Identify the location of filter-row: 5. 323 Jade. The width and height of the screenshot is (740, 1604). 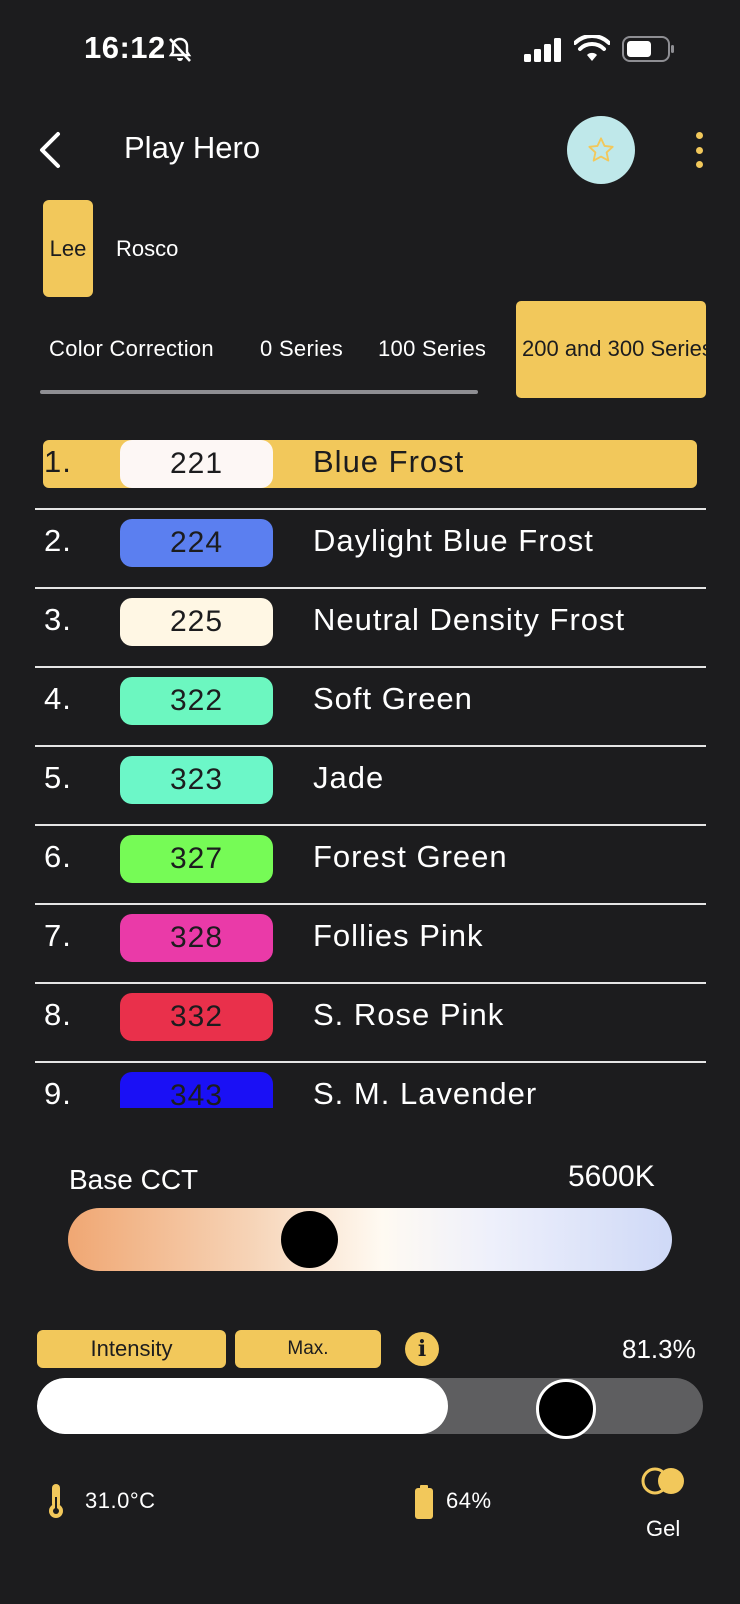
(370, 785).